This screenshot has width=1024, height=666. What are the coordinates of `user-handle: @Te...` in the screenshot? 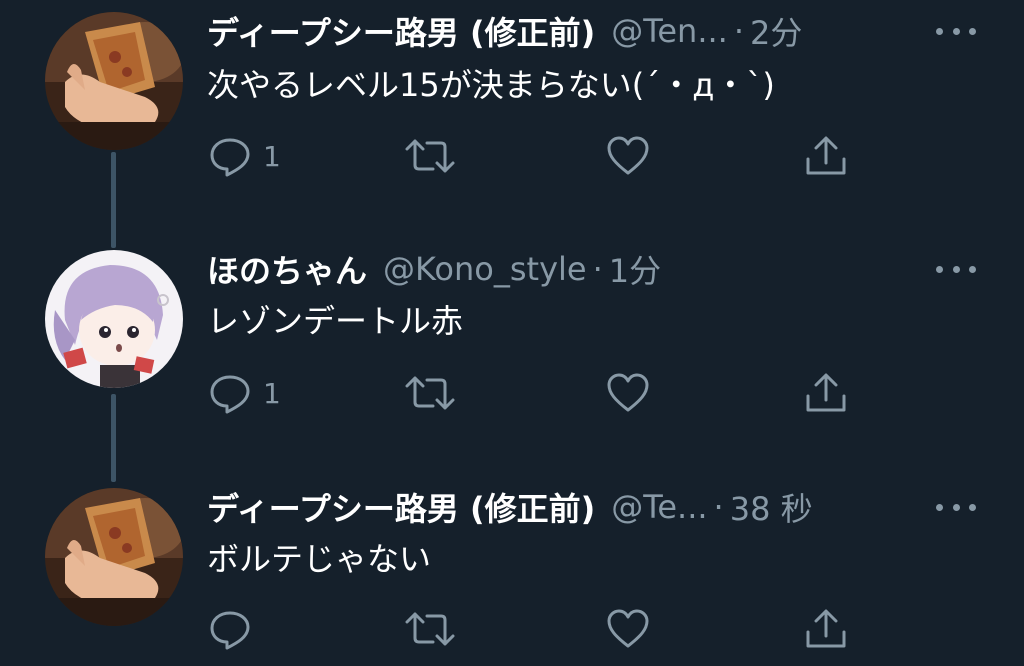 It's located at (659, 507).